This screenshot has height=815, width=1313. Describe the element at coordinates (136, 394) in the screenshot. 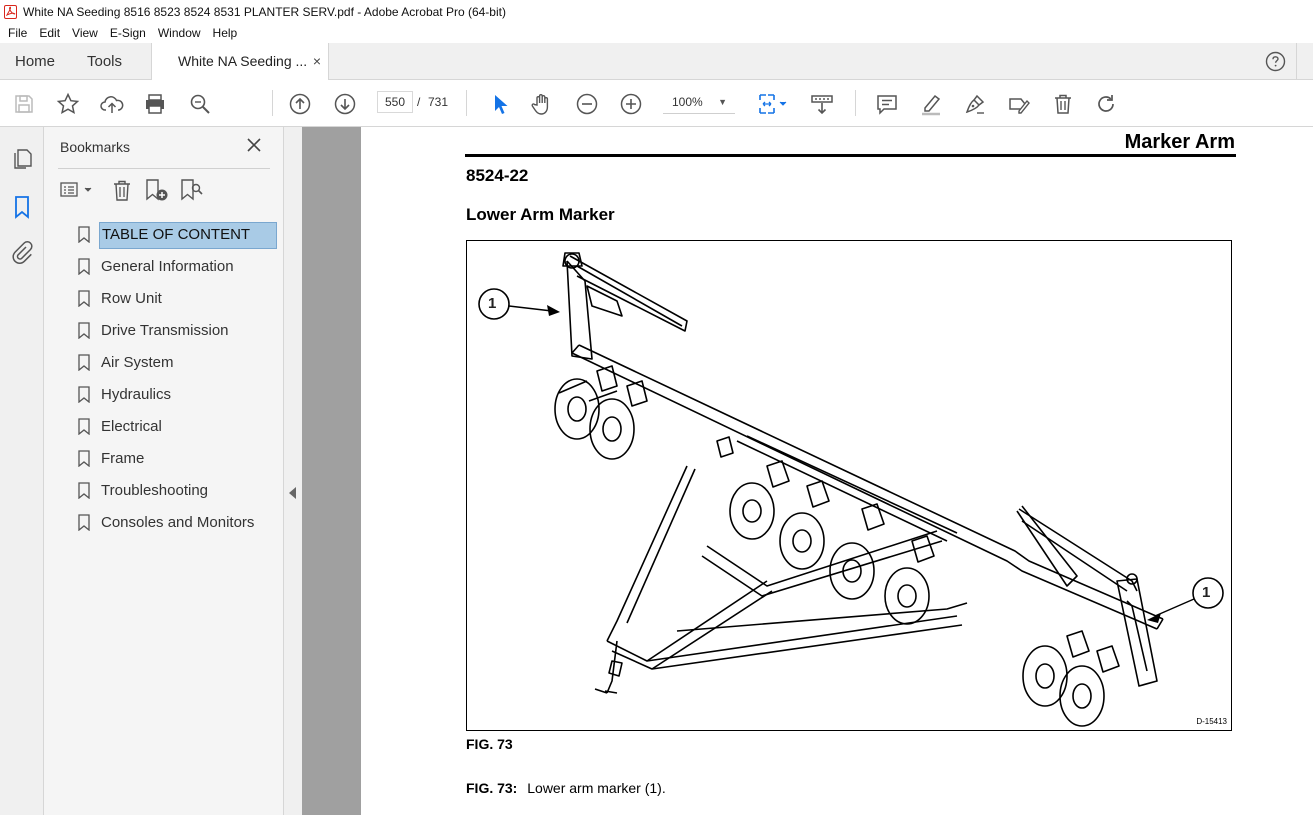

I see `bookmark-label: Hydraulics` at that location.